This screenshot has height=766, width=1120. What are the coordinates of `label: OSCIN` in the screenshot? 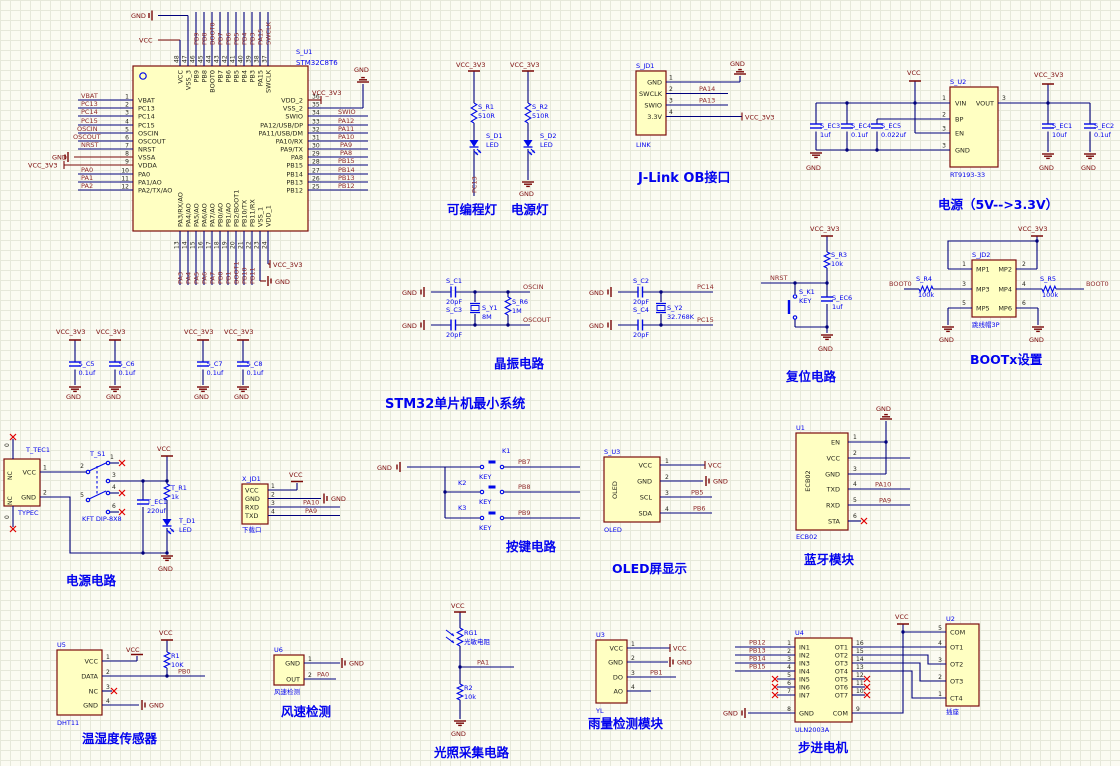 It's located at (533, 287).